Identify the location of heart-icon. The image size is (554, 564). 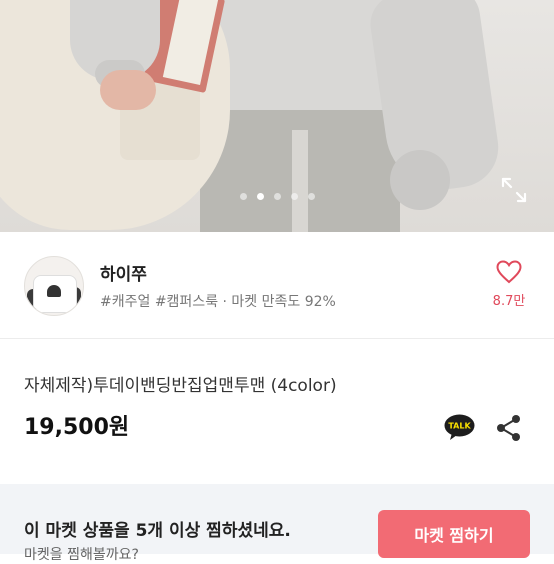
(509, 272).